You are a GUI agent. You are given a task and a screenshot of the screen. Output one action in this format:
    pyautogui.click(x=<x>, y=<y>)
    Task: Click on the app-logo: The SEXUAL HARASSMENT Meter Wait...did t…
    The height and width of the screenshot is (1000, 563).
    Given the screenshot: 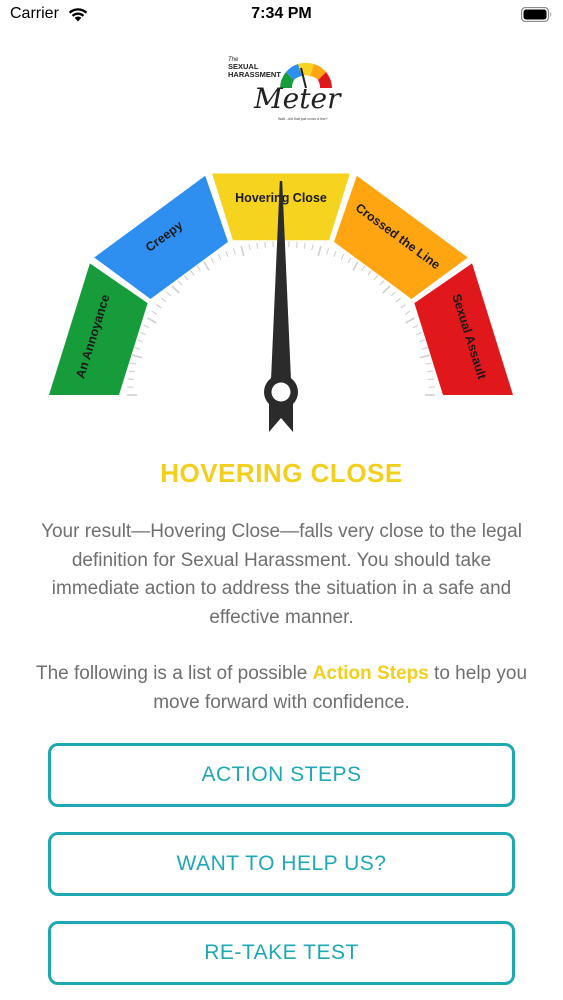 What is the action you would take?
    pyautogui.click(x=285, y=89)
    